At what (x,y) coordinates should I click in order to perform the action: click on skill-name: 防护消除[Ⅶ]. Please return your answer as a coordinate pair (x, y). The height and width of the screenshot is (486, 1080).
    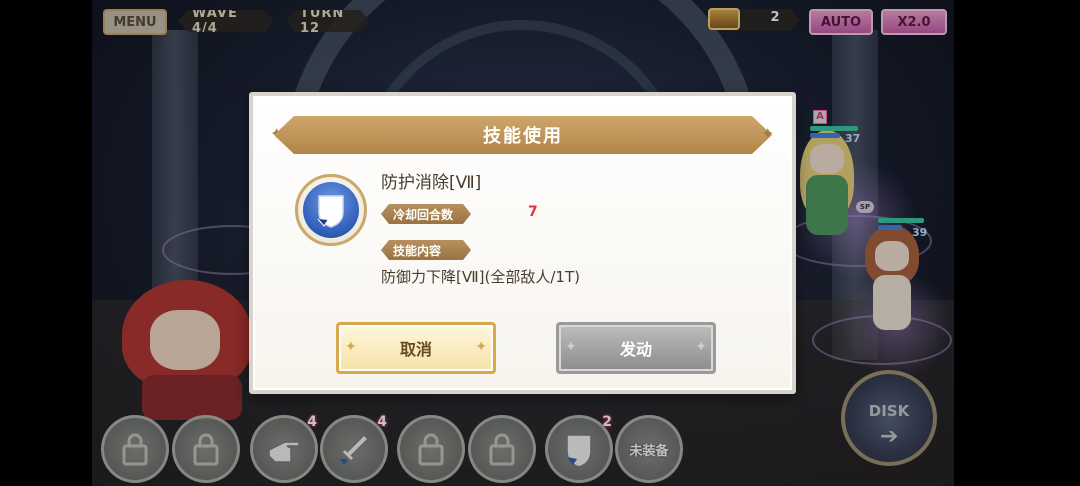
    Looking at the image, I should click on (431, 183).